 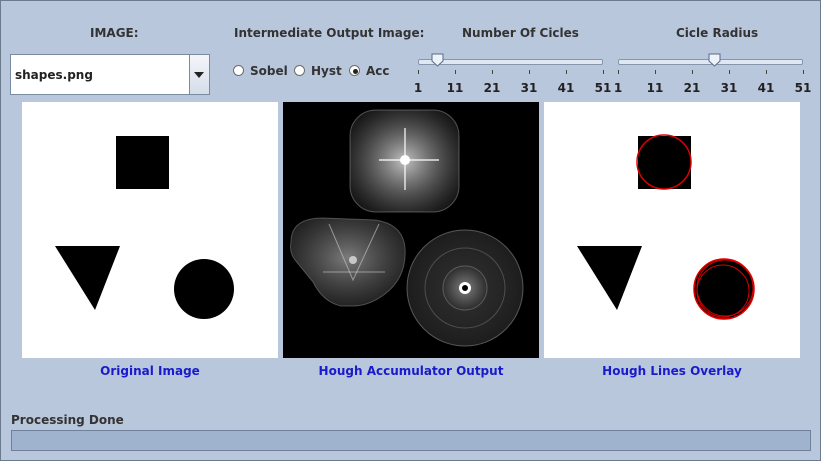 I want to click on image-select-dropdown-button, so click(x=199, y=74).